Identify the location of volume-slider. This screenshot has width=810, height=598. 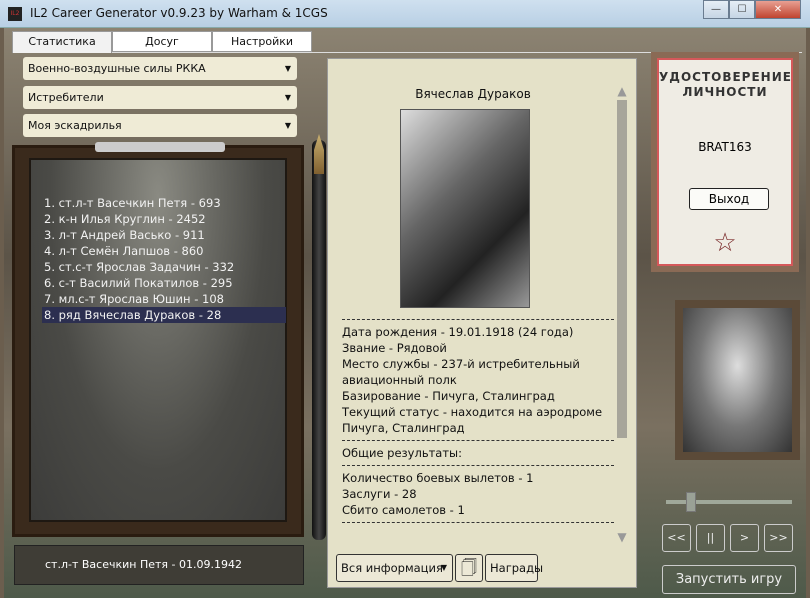
(729, 502).